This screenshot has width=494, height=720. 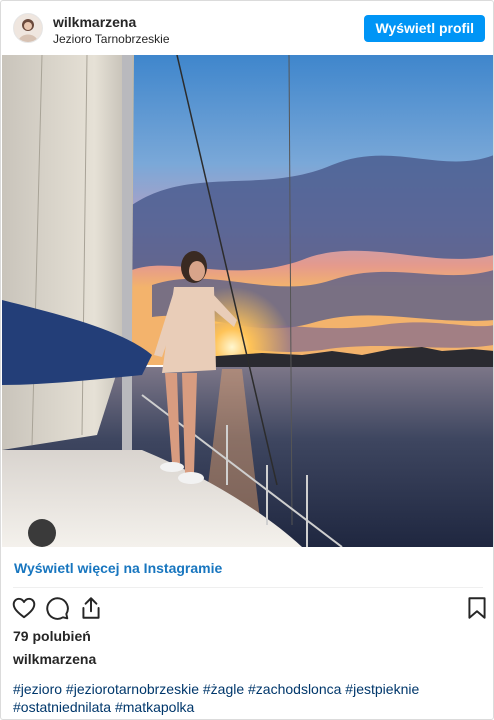 What do you see at coordinates (248, 587) in the screenshot?
I see `divider` at bounding box center [248, 587].